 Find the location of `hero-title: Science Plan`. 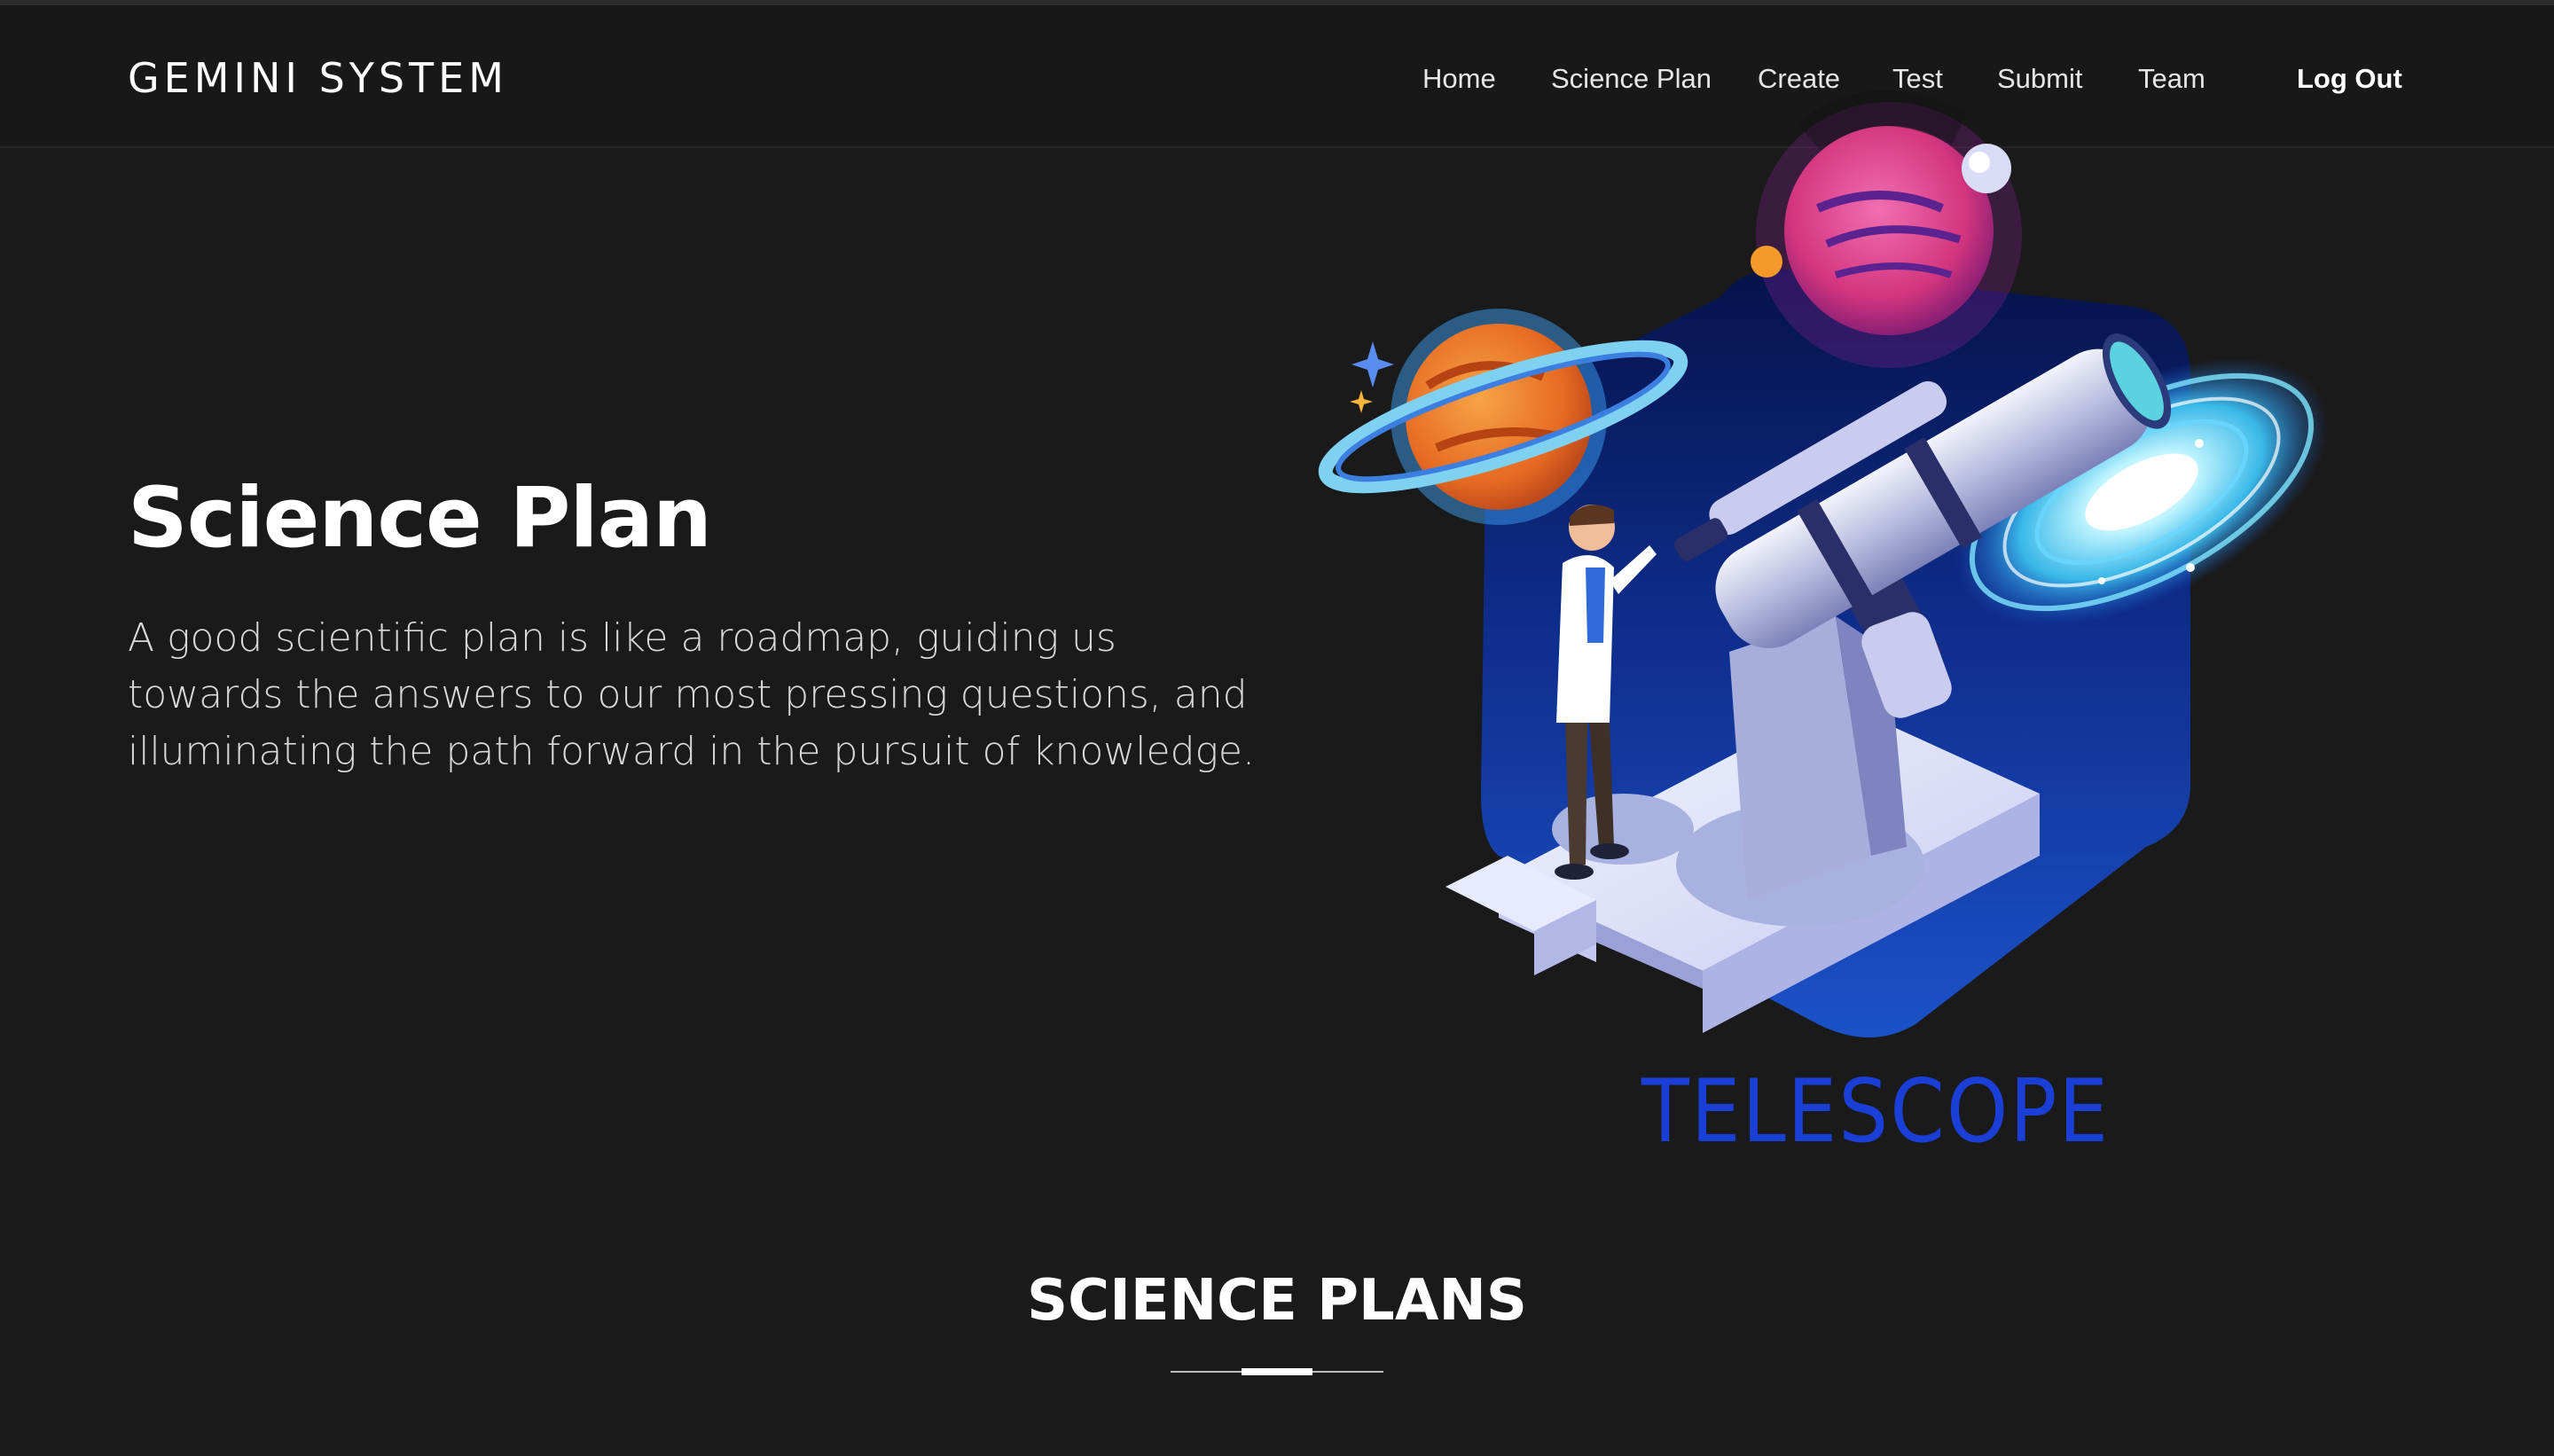

hero-title: Science Plan is located at coordinates (420, 518).